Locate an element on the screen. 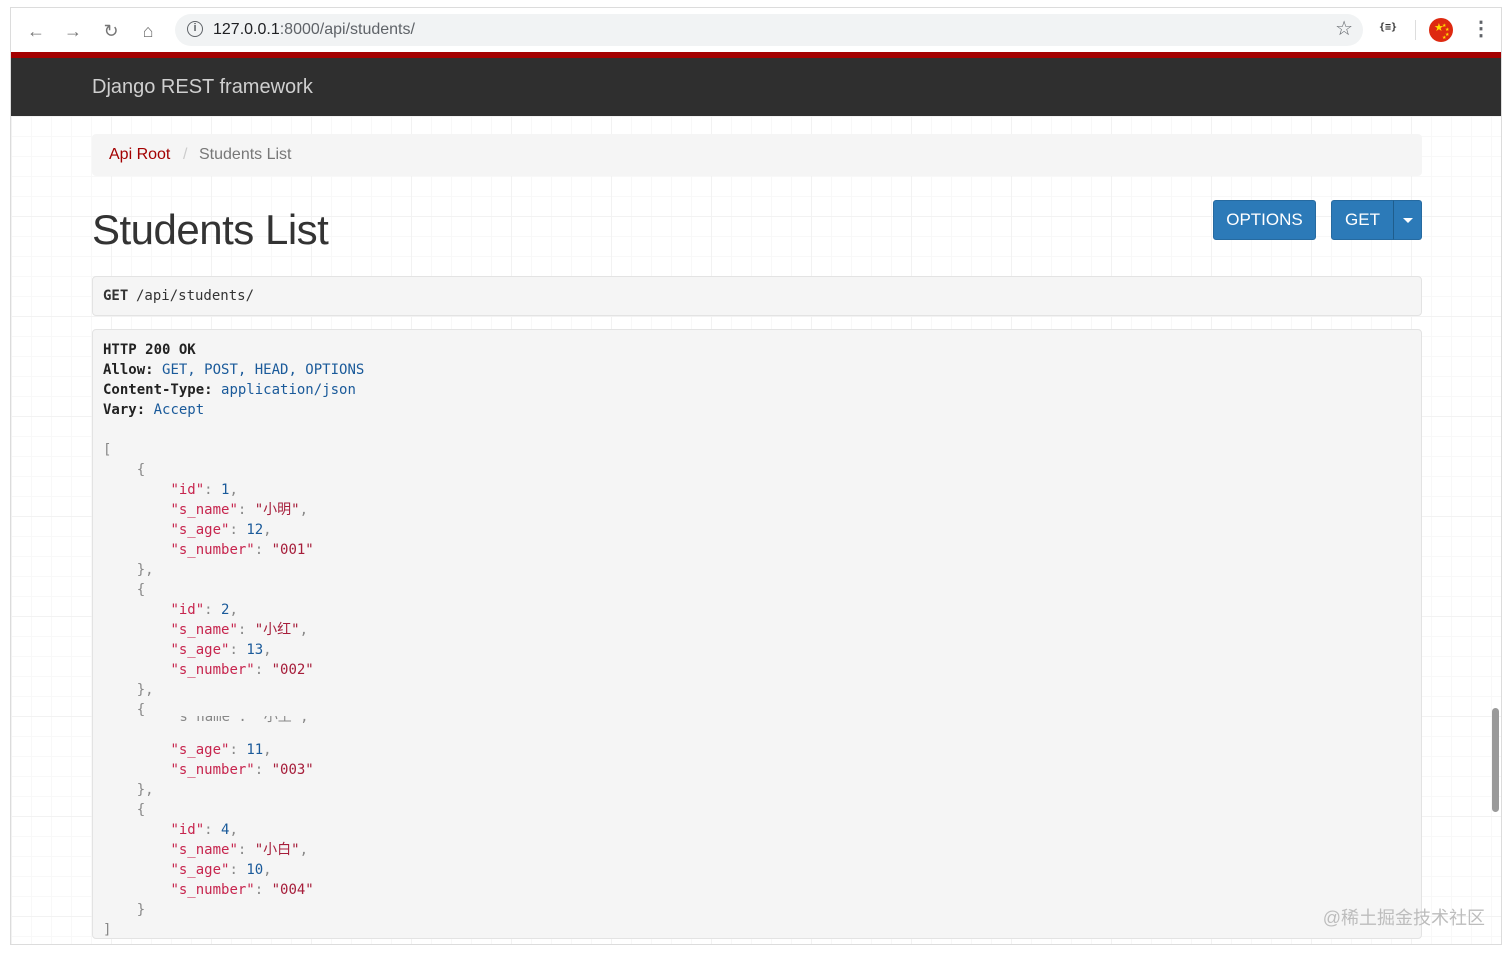 This screenshot has width=1512, height=954. request-path: /api/students/ is located at coordinates (195, 296).